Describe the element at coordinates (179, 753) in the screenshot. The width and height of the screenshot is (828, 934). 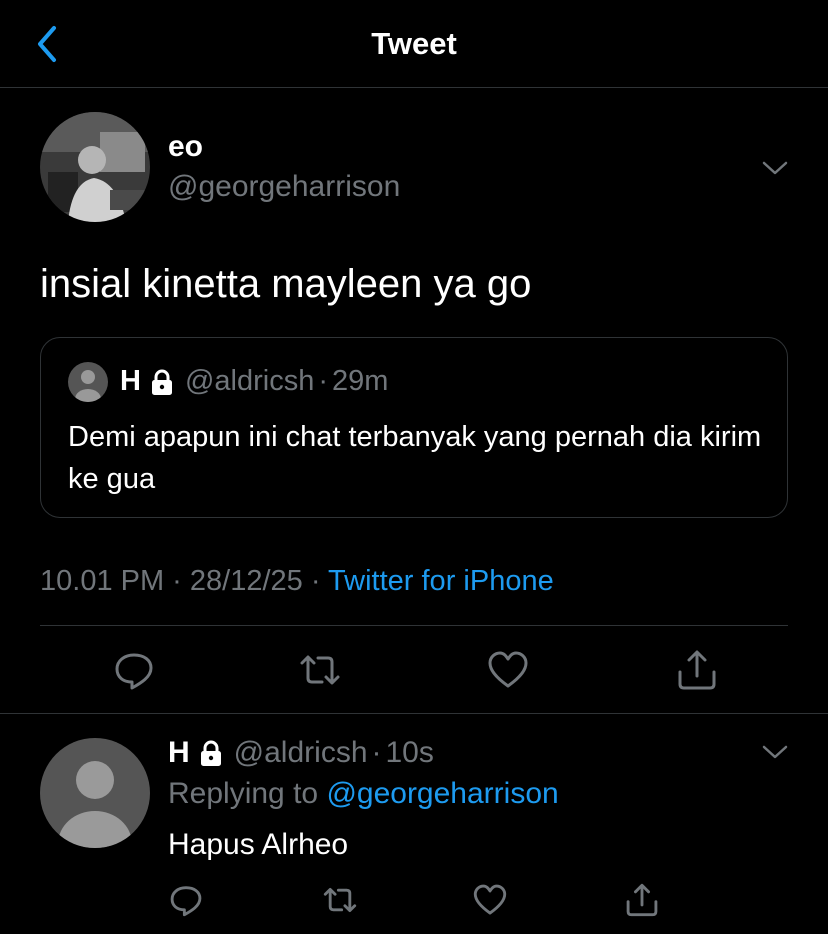
I see `reply-author-name: H` at that location.